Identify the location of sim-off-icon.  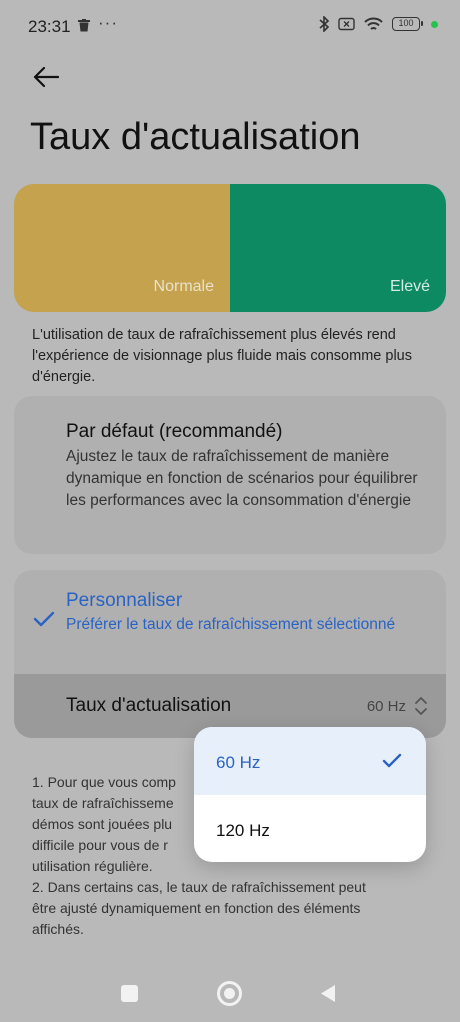
(346, 24).